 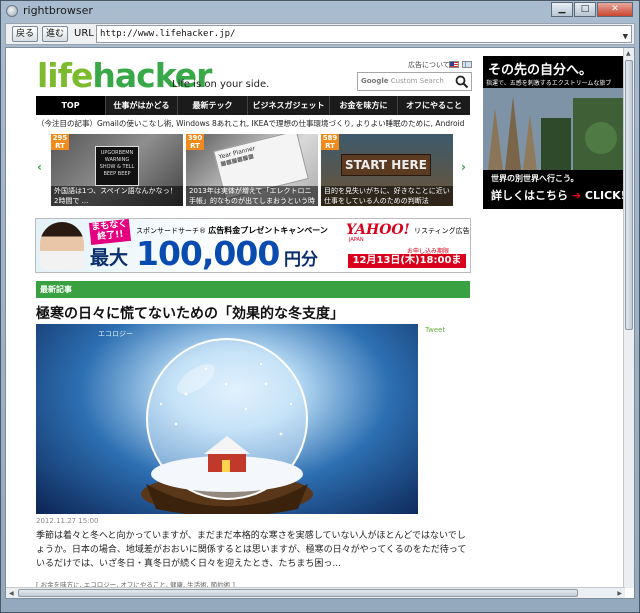 What do you see at coordinates (67, 521) in the screenshot?
I see `article-date: 2012.11.27 15:00` at bounding box center [67, 521].